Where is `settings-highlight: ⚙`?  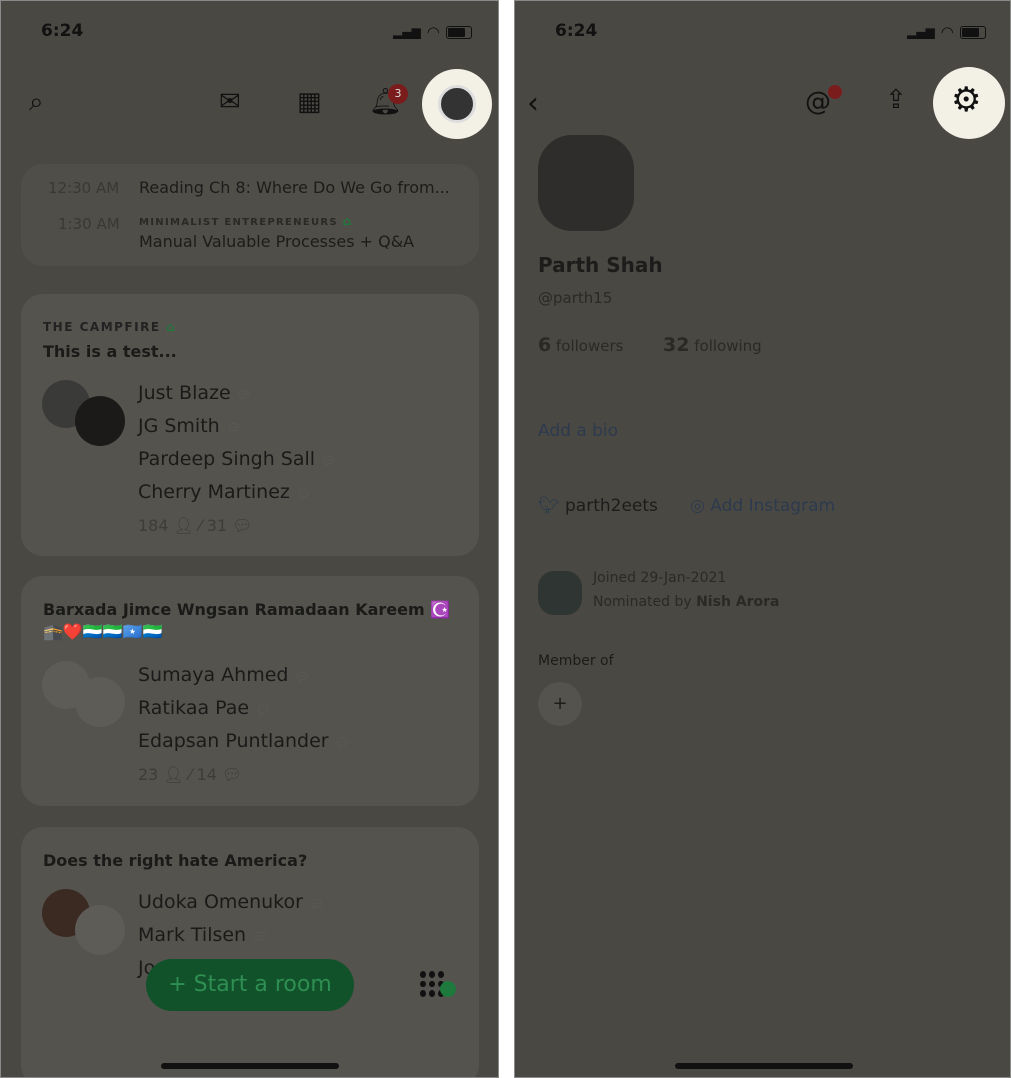 settings-highlight: ⚙ is located at coordinates (969, 103).